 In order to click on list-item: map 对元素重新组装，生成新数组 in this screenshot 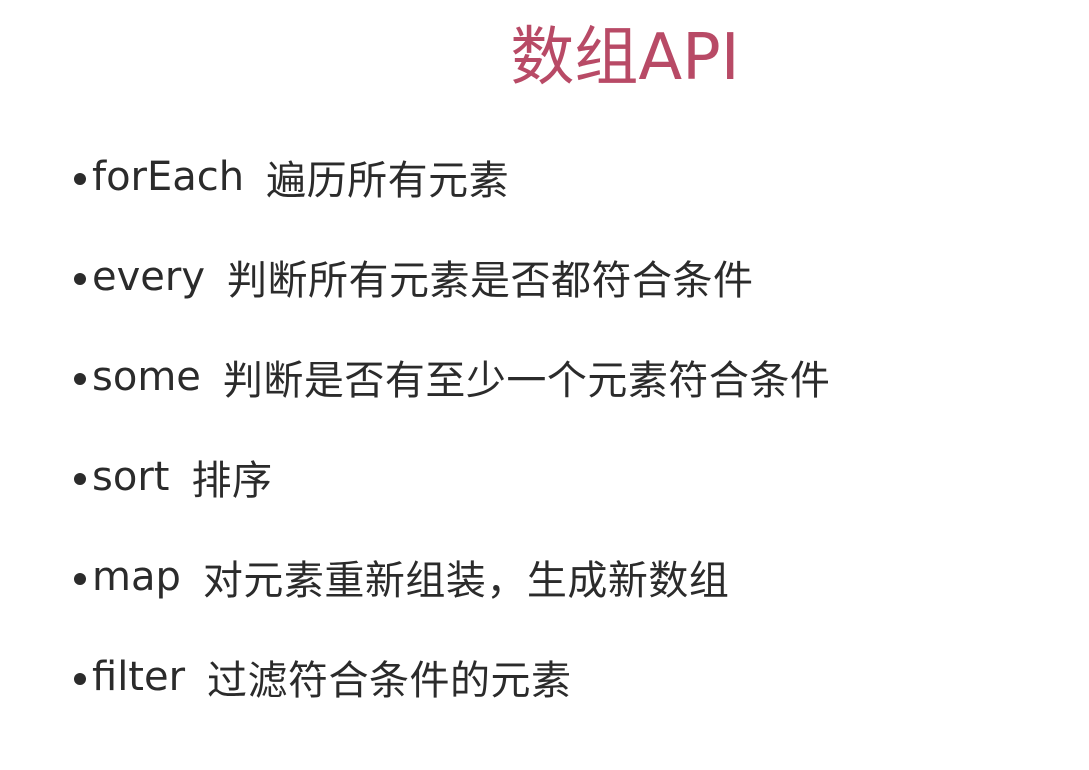, I will do `click(452, 577)`.